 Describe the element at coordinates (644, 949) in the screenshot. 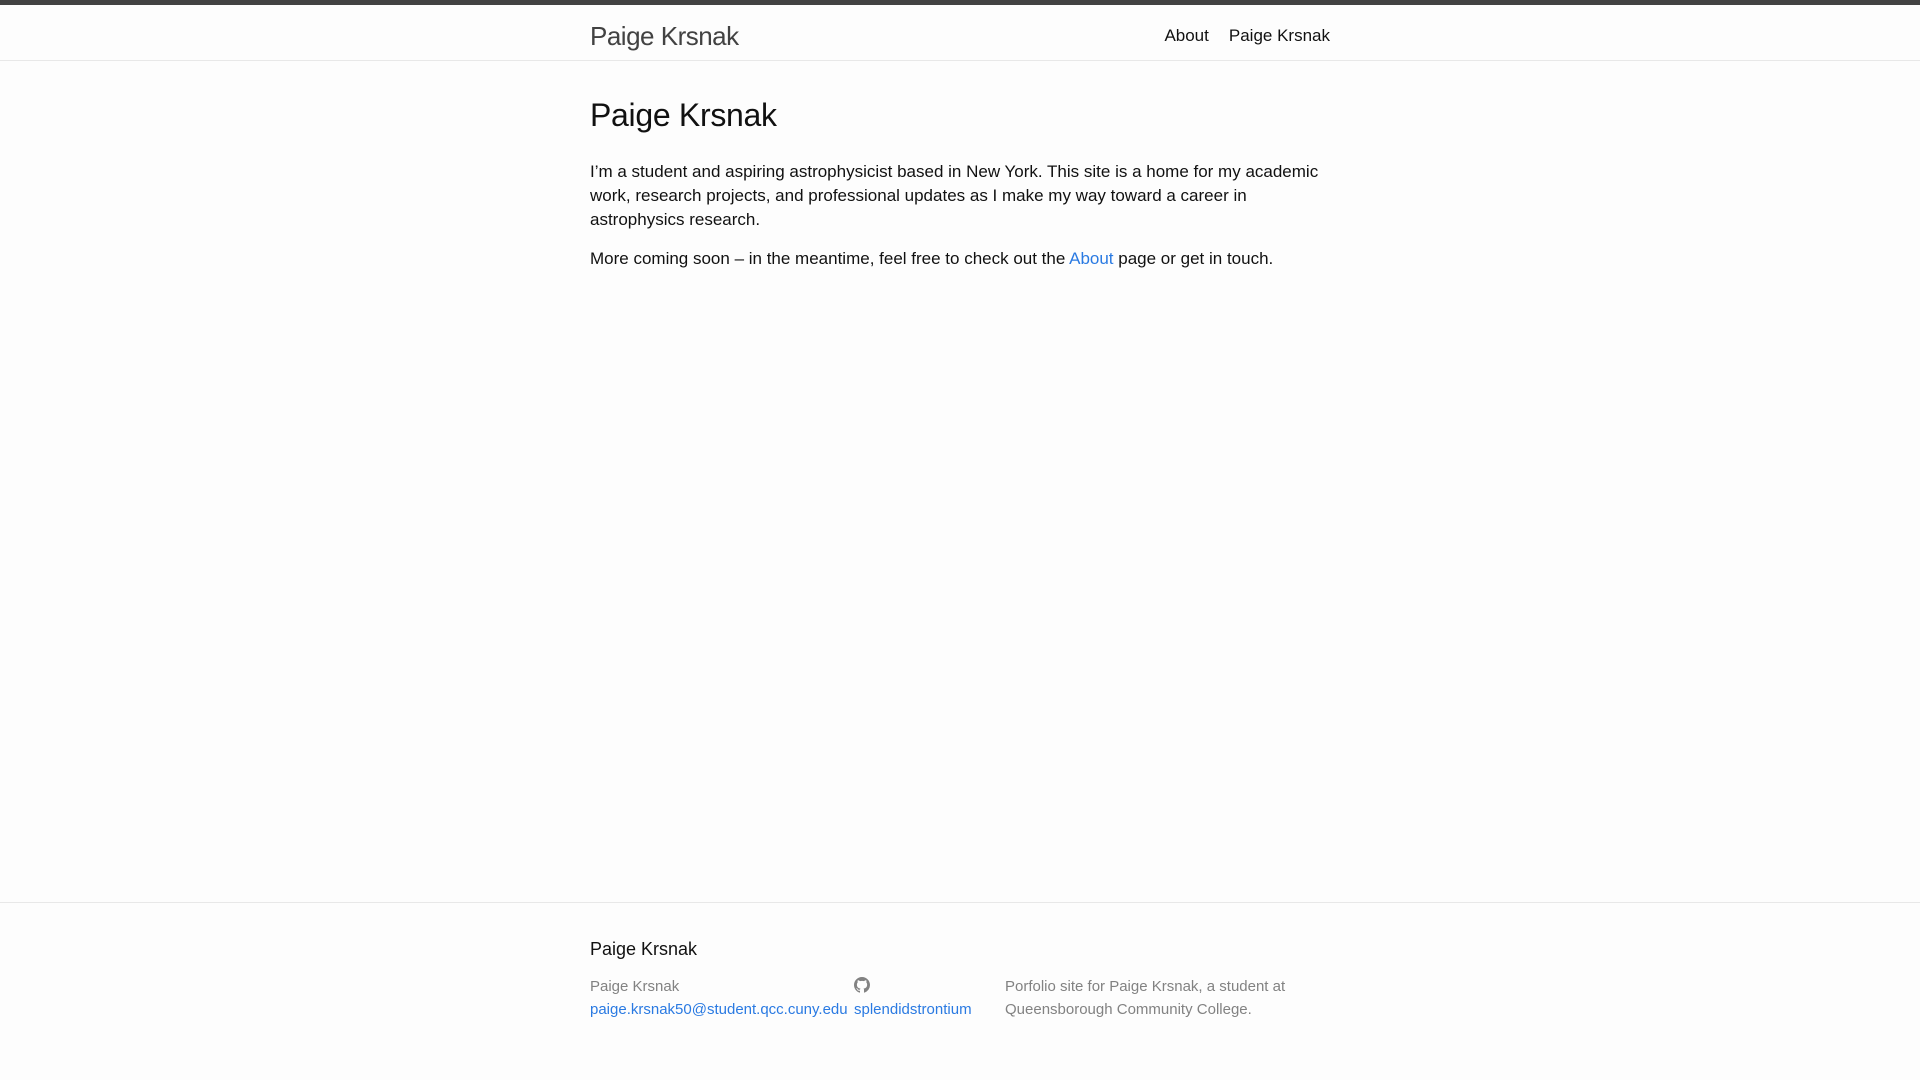

I see `footer-heading: Paige Krsnak` at that location.